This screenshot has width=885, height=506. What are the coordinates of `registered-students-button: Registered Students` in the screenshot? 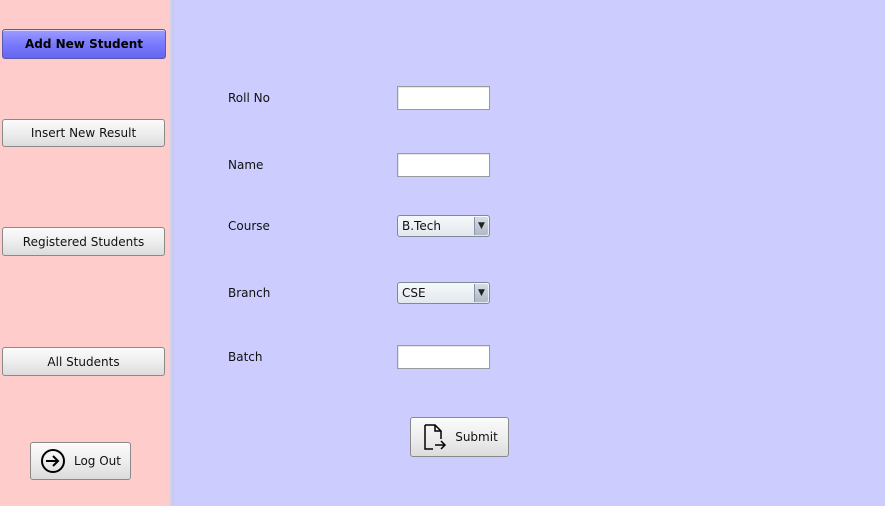 It's located at (83, 241).